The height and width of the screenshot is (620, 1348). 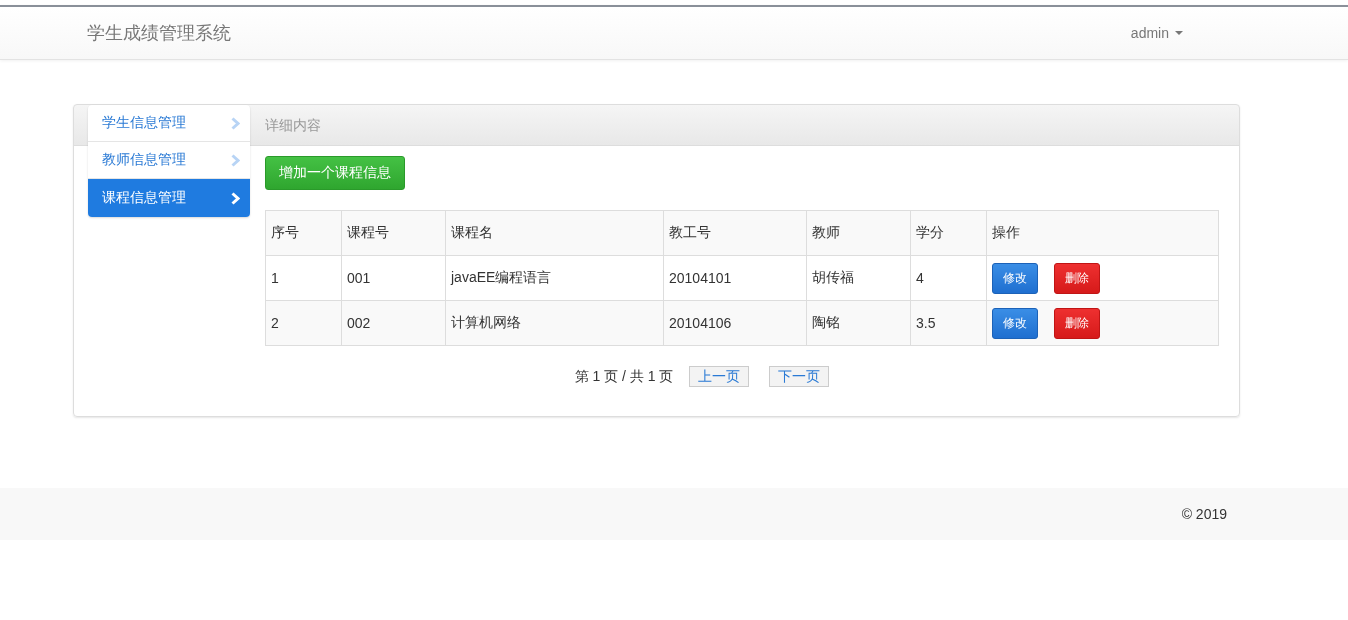 I want to click on table-cell: 20104101, so click(x=735, y=278).